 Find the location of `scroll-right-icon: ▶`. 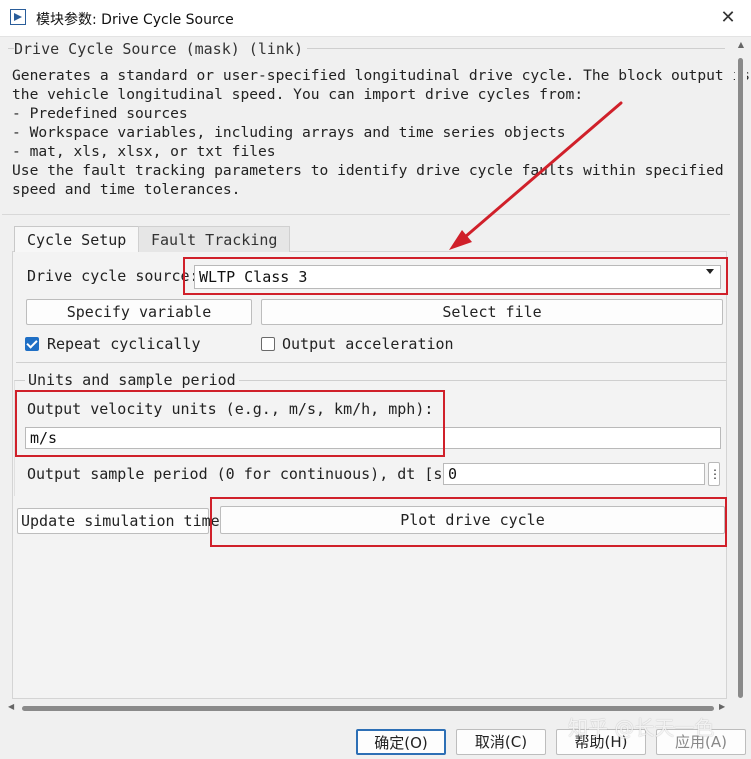

scroll-right-icon: ▶ is located at coordinates (724, 708).